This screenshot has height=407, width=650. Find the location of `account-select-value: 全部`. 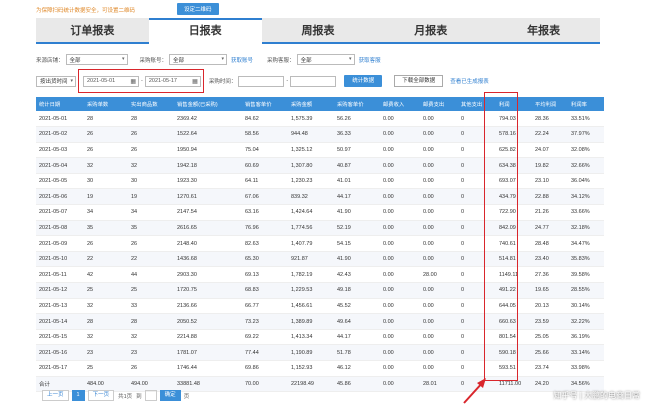

account-select-value: 全部 is located at coordinates (179, 60).